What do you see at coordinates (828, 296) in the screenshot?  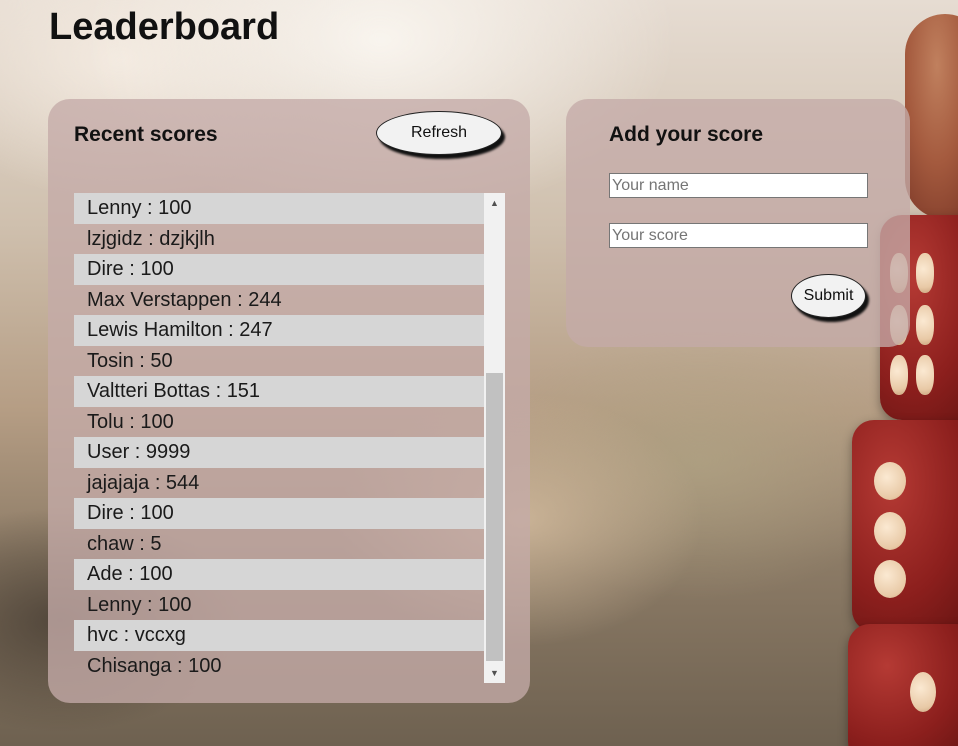 I see `submit-button: Submit` at bounding box center [828, 296].